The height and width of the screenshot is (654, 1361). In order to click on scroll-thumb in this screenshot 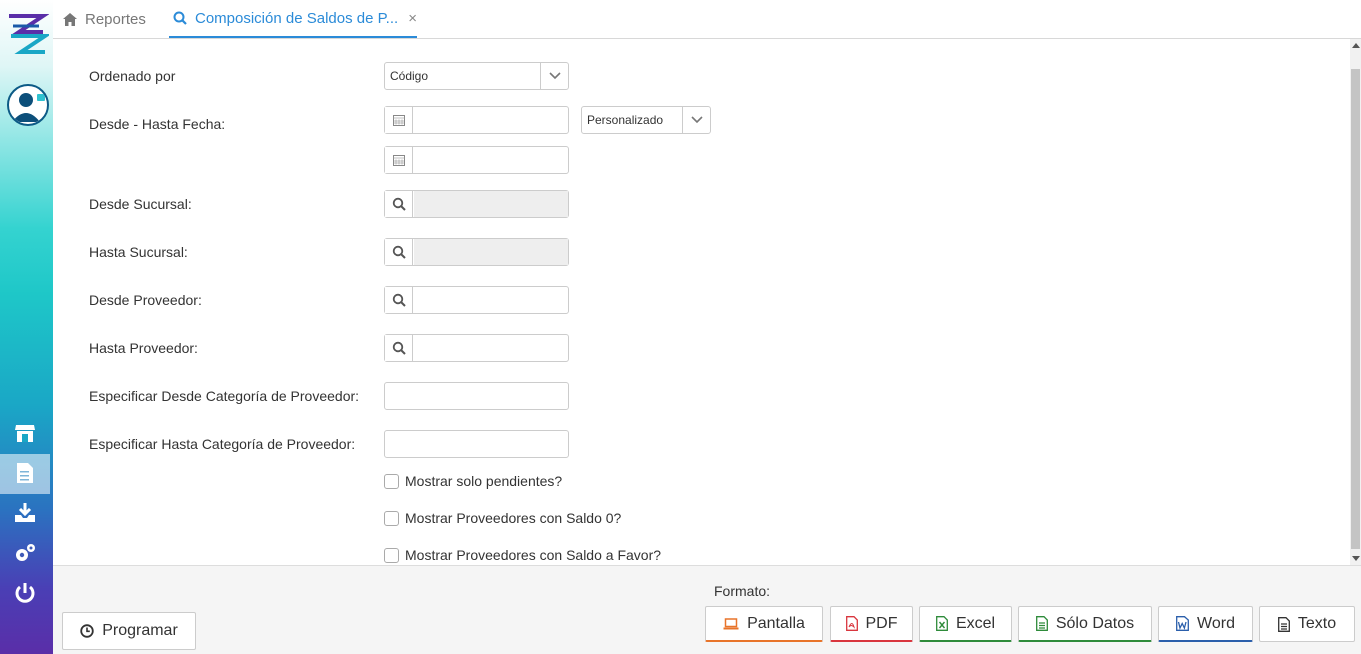, I will do `click(1355, 309)`.